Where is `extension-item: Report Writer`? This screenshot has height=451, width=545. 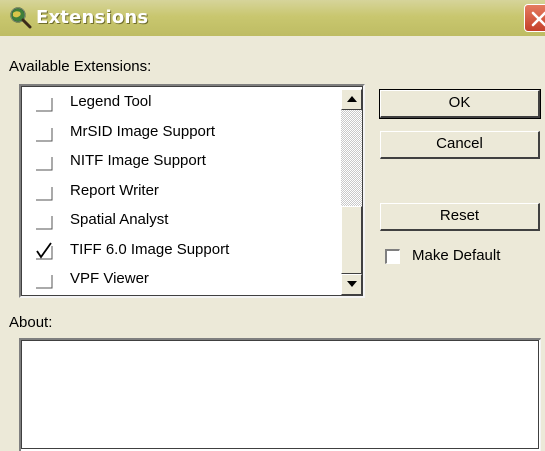
extension-item: Report Writer is located at coordinates (180, 193).